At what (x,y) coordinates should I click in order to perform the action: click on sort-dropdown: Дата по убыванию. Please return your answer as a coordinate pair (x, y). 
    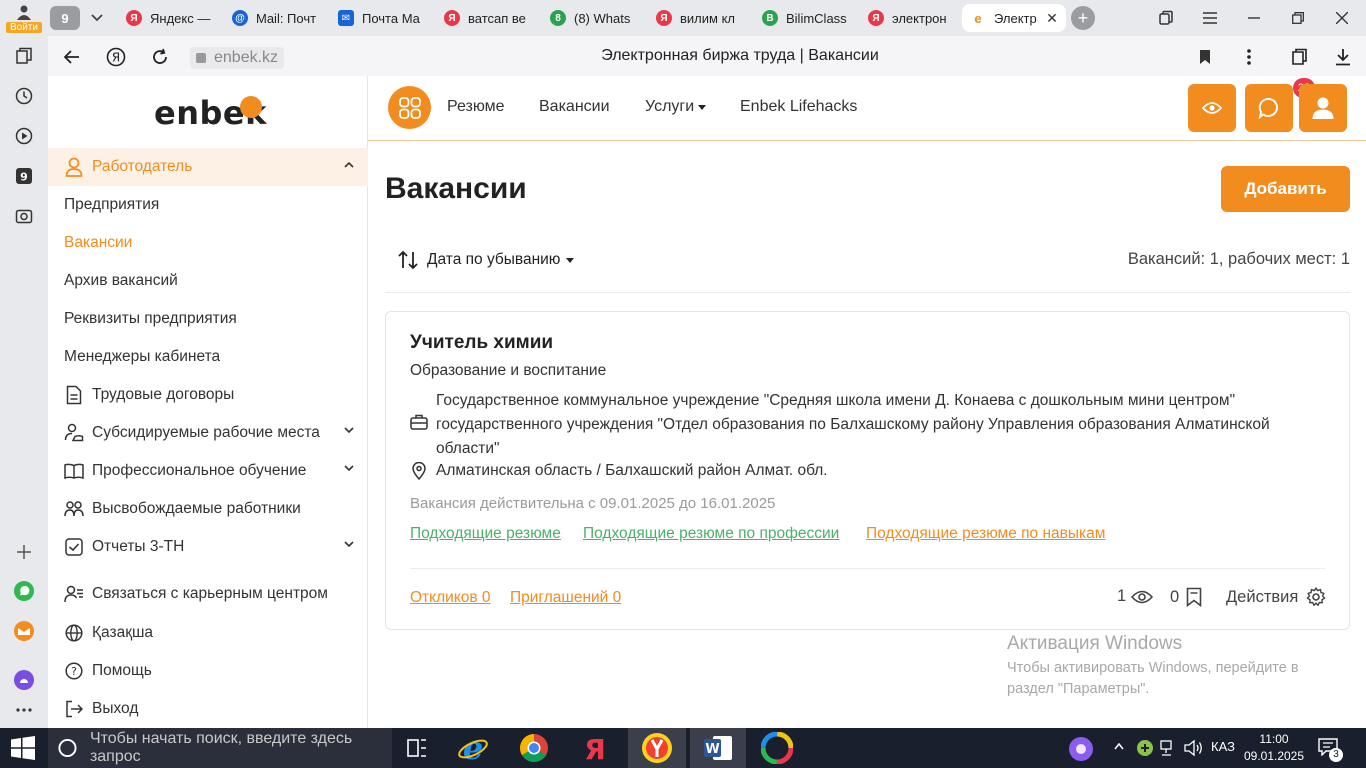
    Looking at the image, I should click on (486, 260).